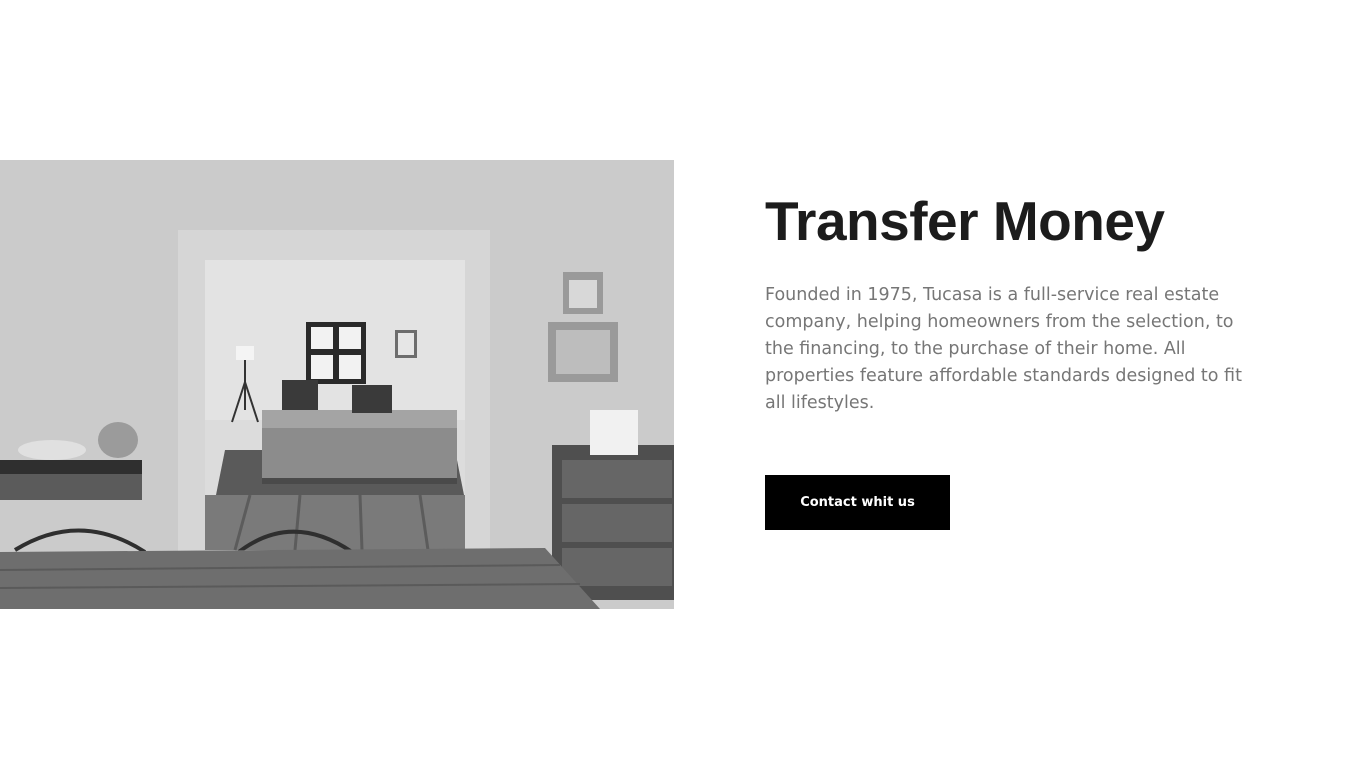 The width and height of the screenshot is (1366, 768). I want to click on contact-button: Contact whit us, so click(857, 502).